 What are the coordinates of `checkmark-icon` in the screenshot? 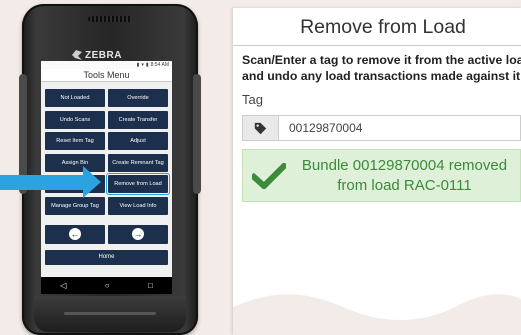 It's located at (269, 175).